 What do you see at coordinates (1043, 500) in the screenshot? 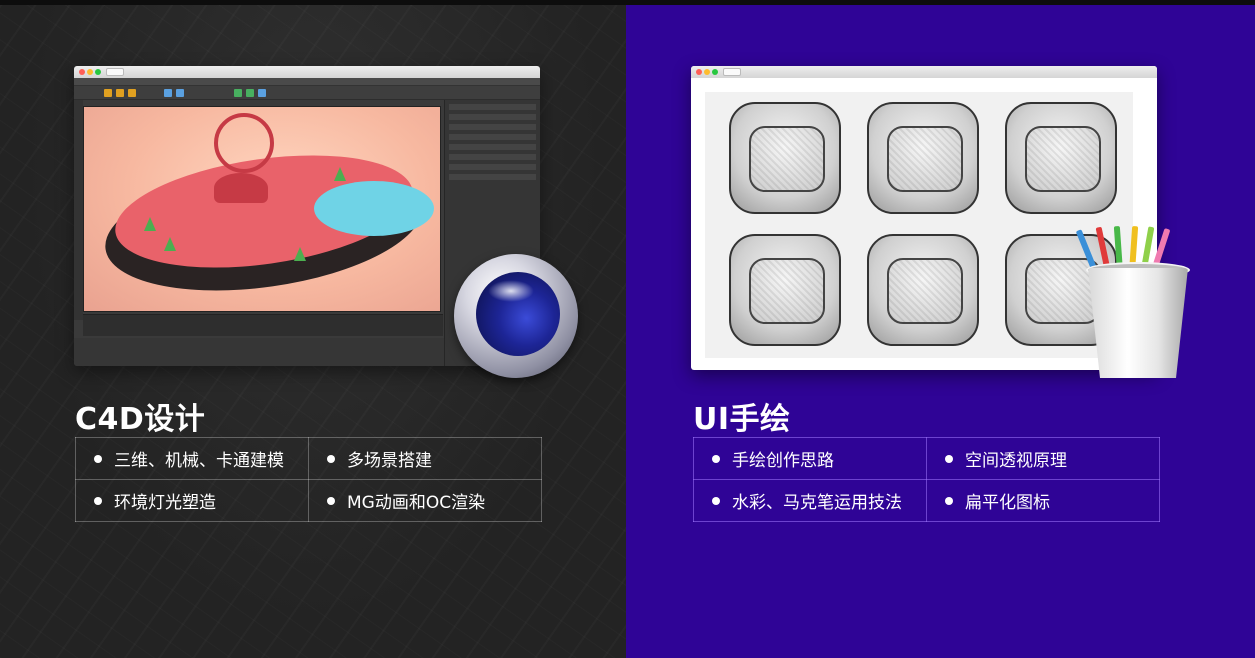
I see `feature-item: 扁平化图标` at bounding box center [1043, 500].